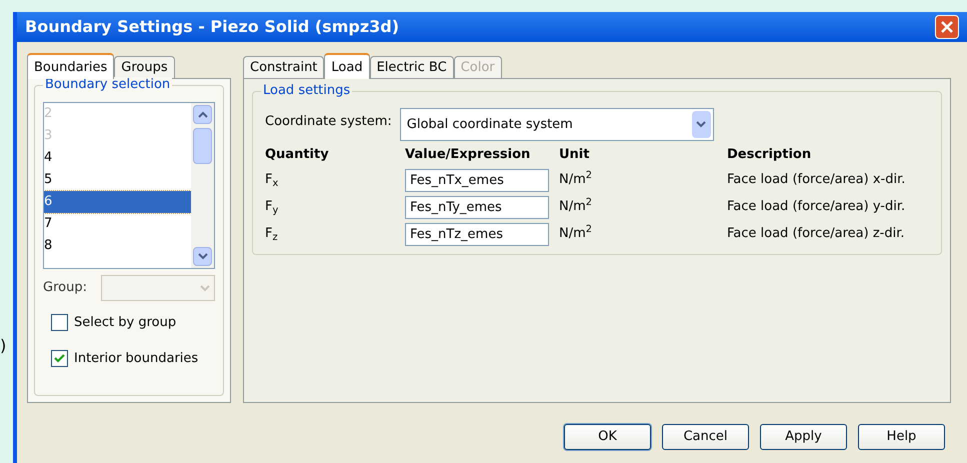 The image size is (967, 463). I want to click on column-header: Unit, so click(574, 155).